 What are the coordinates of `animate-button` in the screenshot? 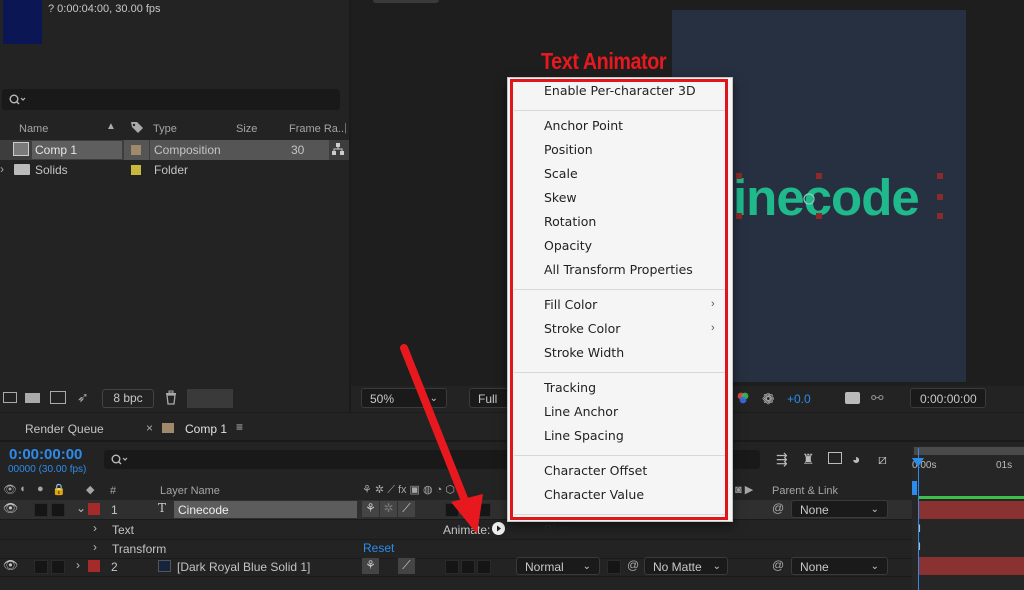 It's located at (498, 528).